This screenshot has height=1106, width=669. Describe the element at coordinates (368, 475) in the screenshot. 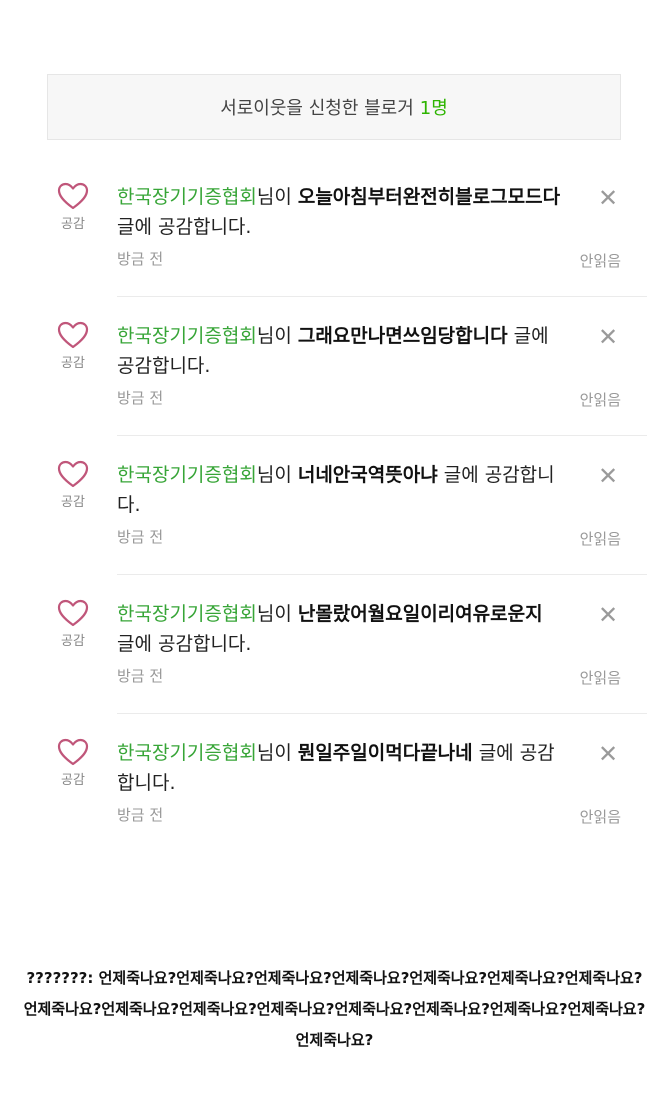

I see `post-title: 너네안국역뜻아냐` at that location.